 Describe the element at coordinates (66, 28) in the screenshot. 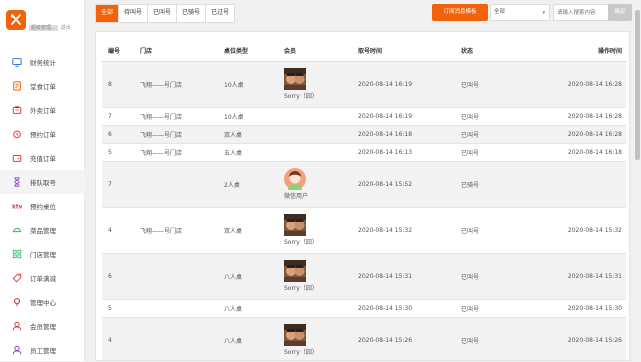

I see `logout-link: 退出` at that location.